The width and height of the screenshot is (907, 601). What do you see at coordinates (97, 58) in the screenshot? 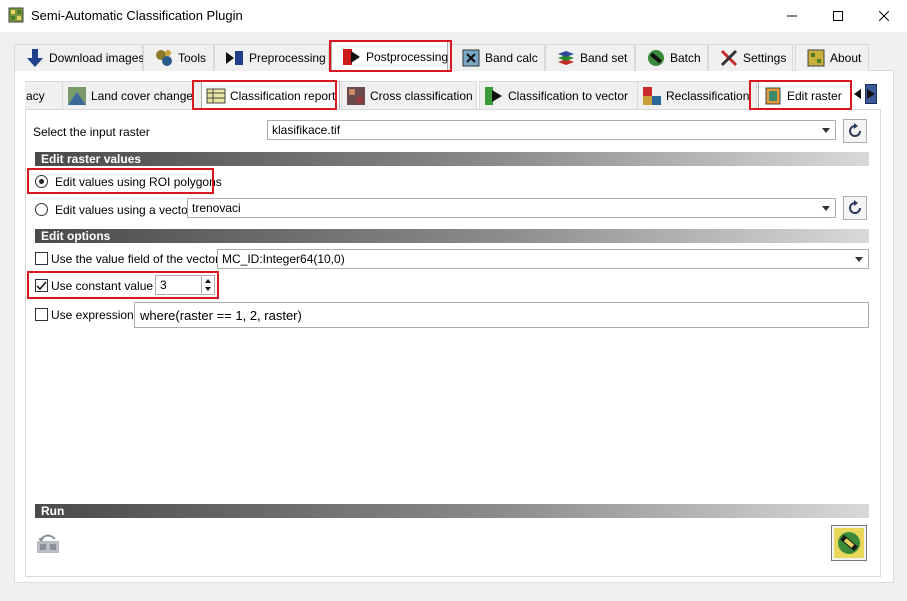
I see `tab-label: Download images` at bounding box center [97, 58].